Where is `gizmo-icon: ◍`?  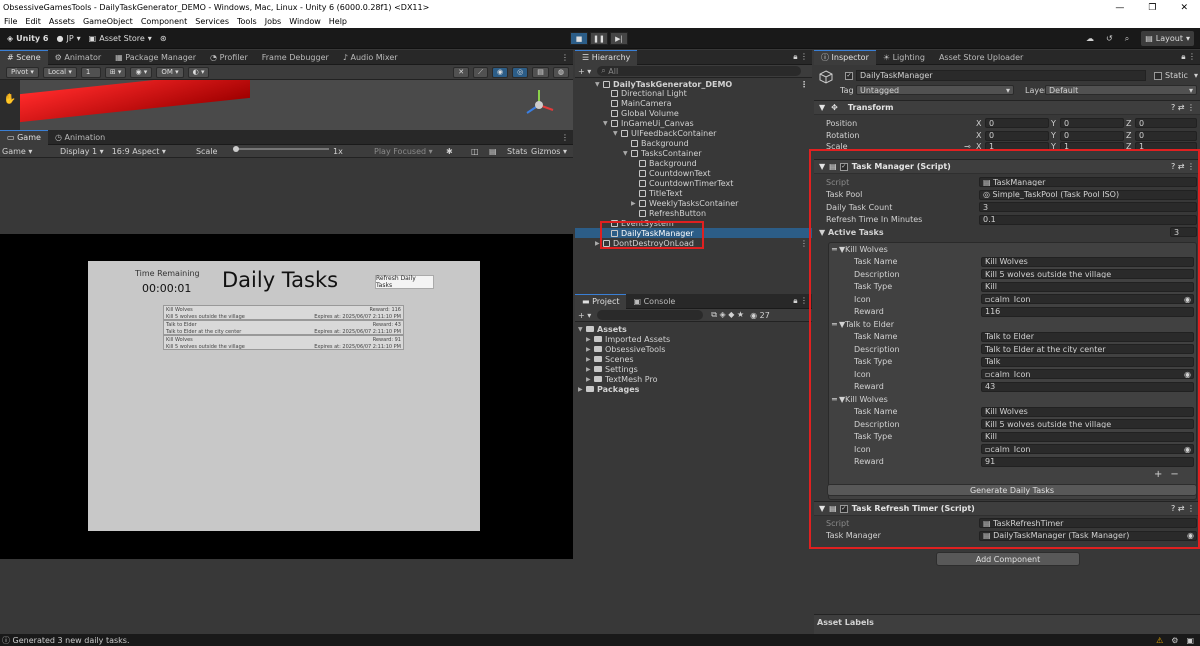
gizmo-icon: ◍ is located at coordinates (560, 72).